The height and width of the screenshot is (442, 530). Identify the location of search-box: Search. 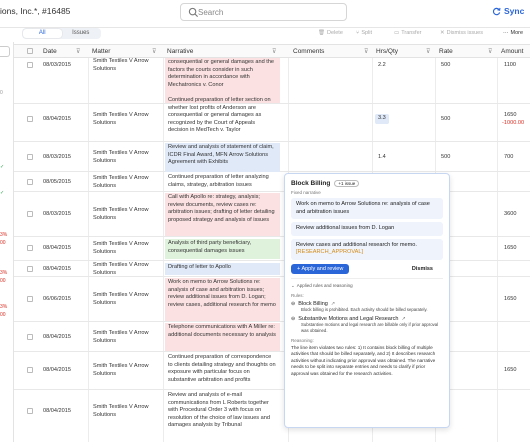
(263, 12).